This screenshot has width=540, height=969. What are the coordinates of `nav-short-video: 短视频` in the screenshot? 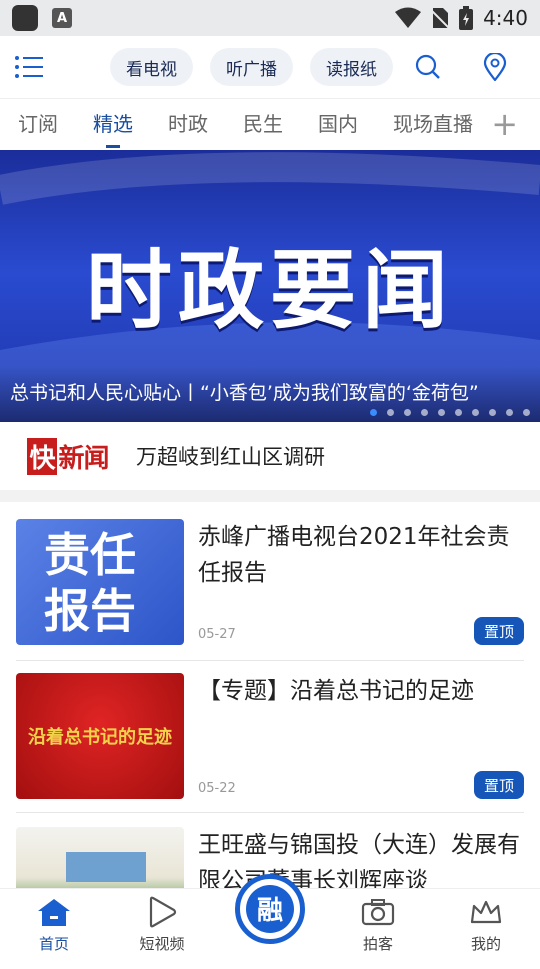 It's located at (162, 924).